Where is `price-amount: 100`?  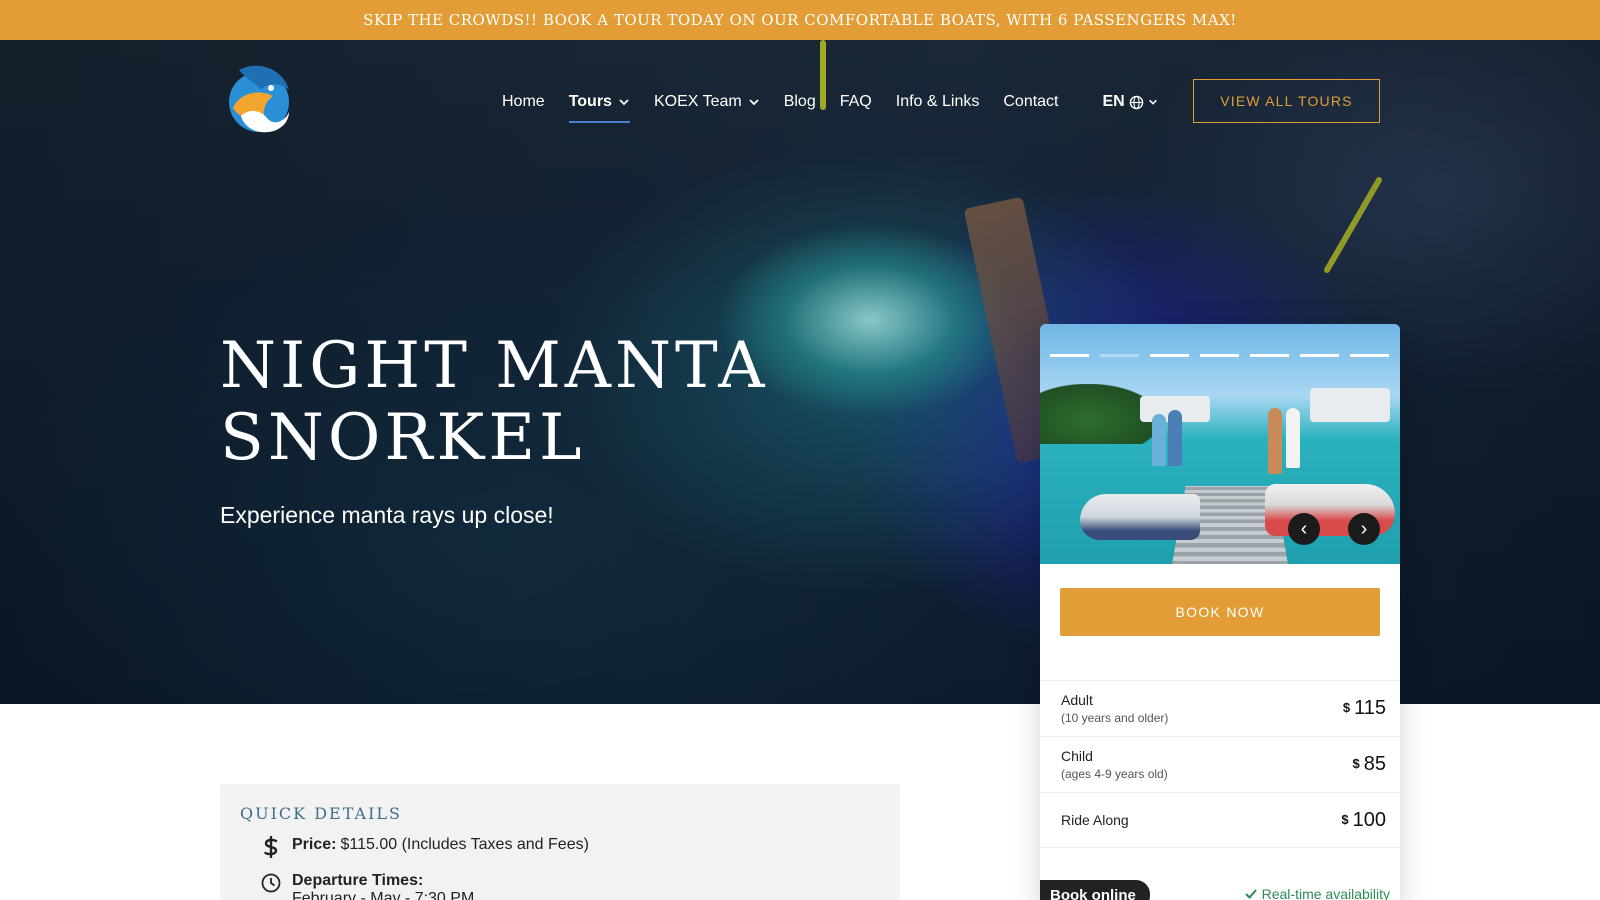 price-amount: 100 is located at coordinates (1369, 819).